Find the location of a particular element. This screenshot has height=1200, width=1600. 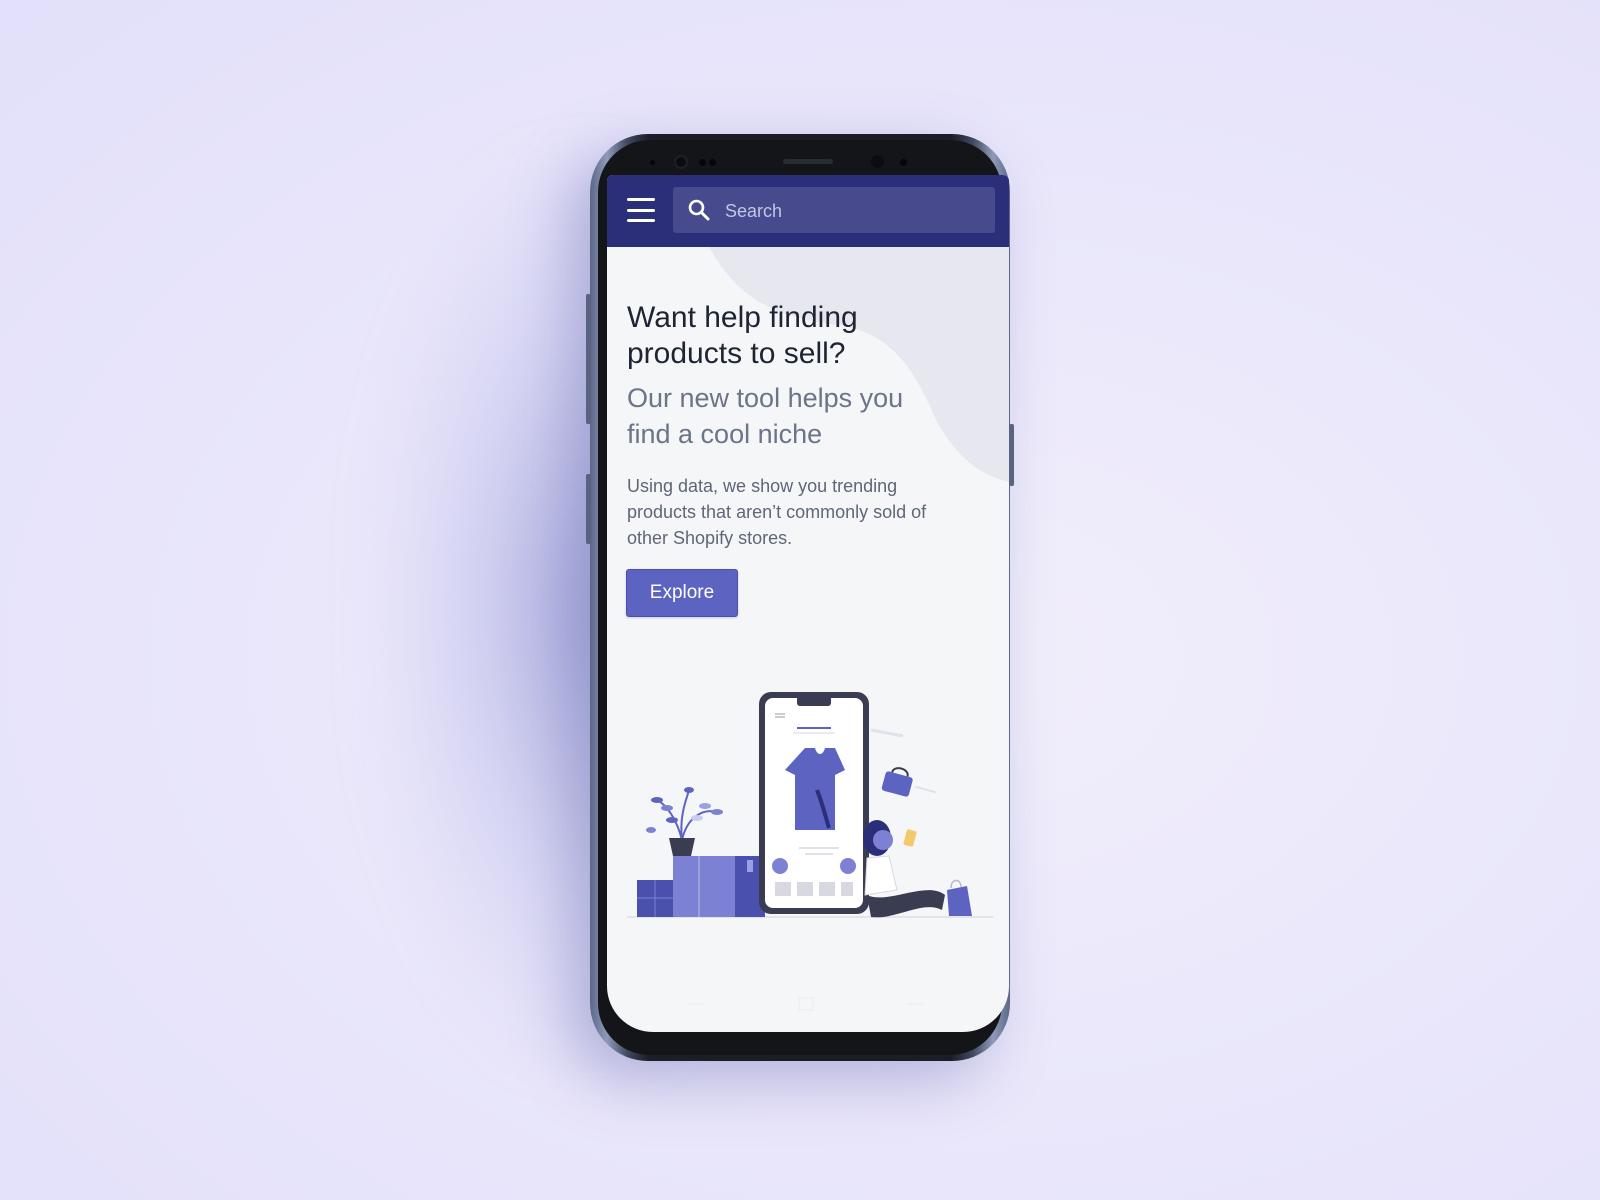

app-header is located at coordinates (808, 211).